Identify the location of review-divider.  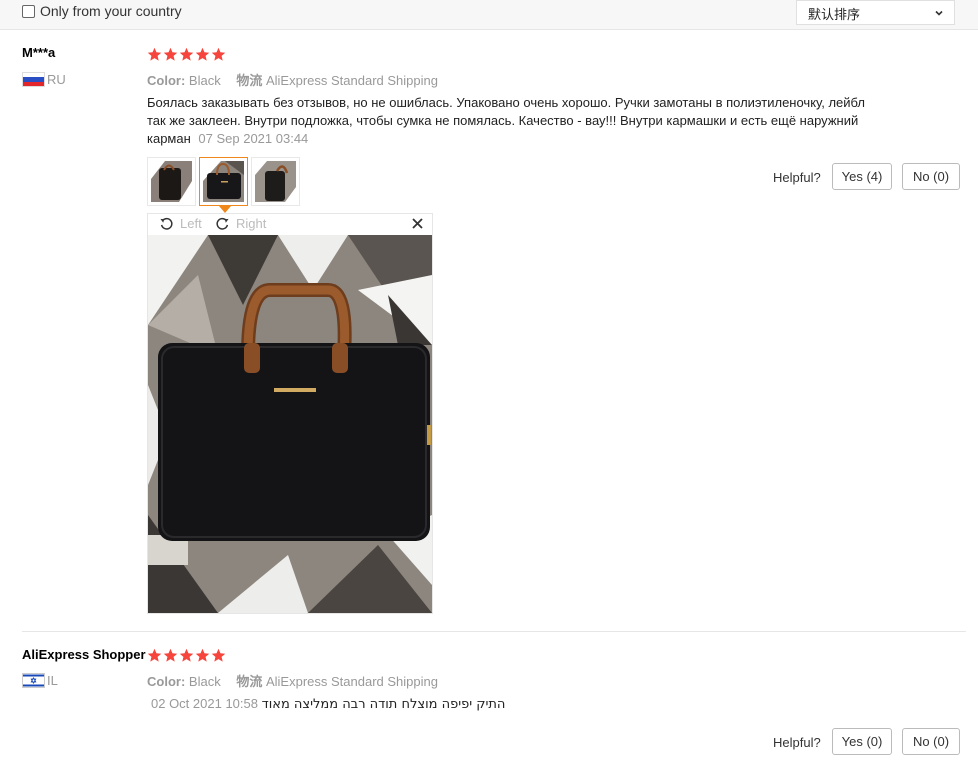
(494, 631).